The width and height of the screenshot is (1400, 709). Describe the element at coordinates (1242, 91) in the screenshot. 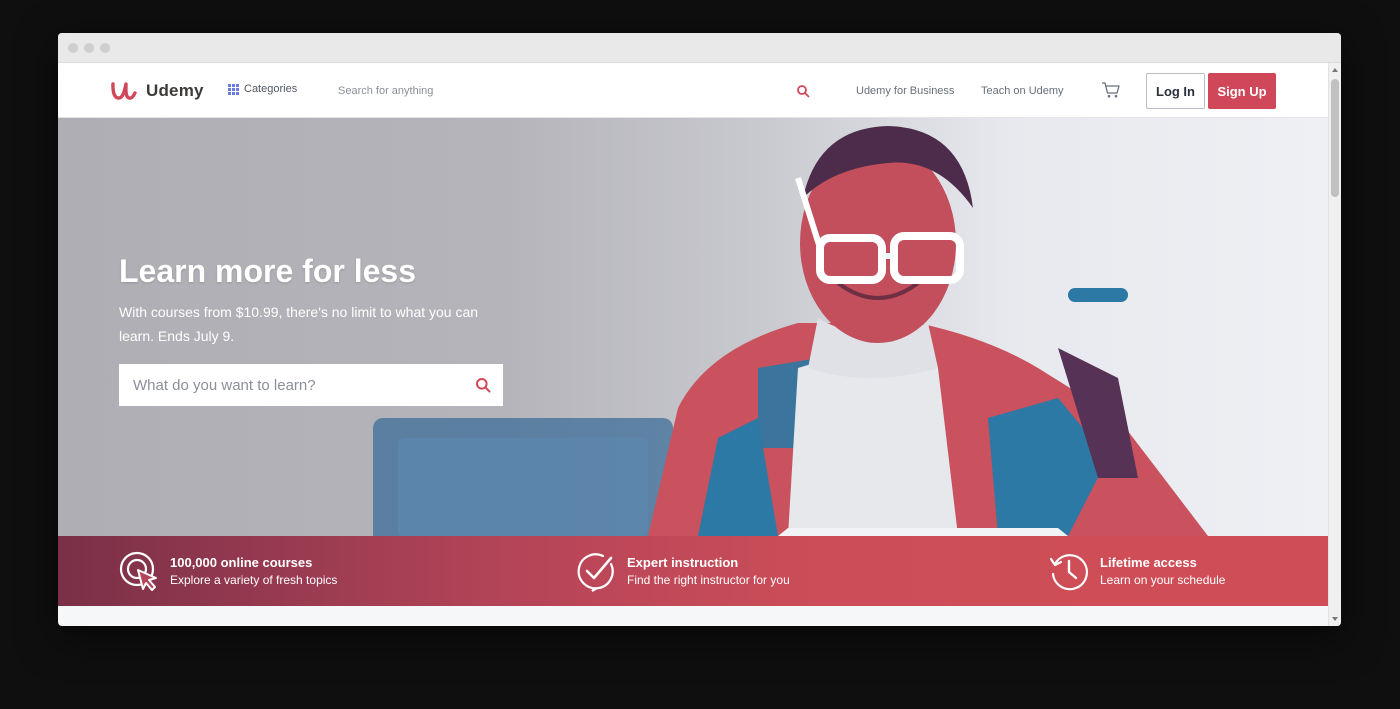

I see `signup-button: Sign Up` at that location.